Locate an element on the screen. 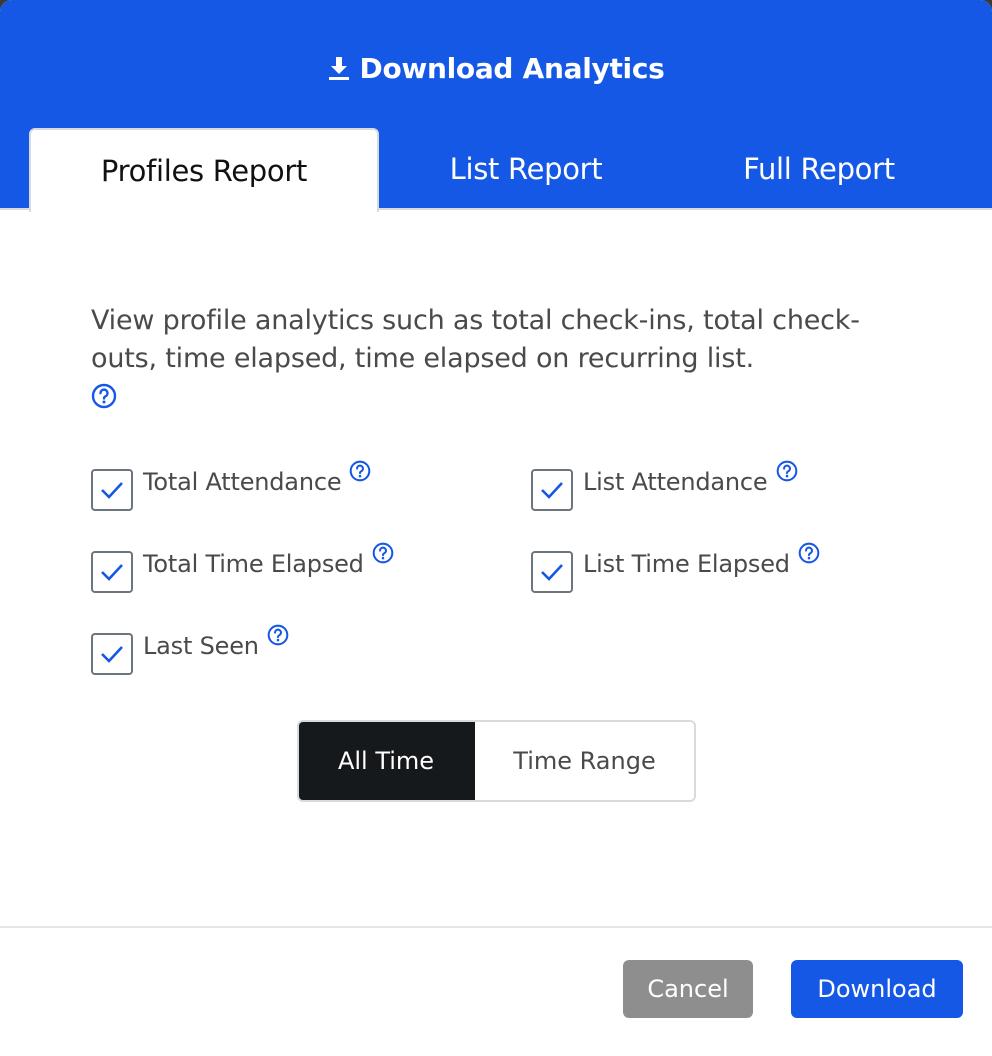 This screenshot has height=1056, width=992. tab-profiles-report: Profiles Report is located at coordinates (204, 170).